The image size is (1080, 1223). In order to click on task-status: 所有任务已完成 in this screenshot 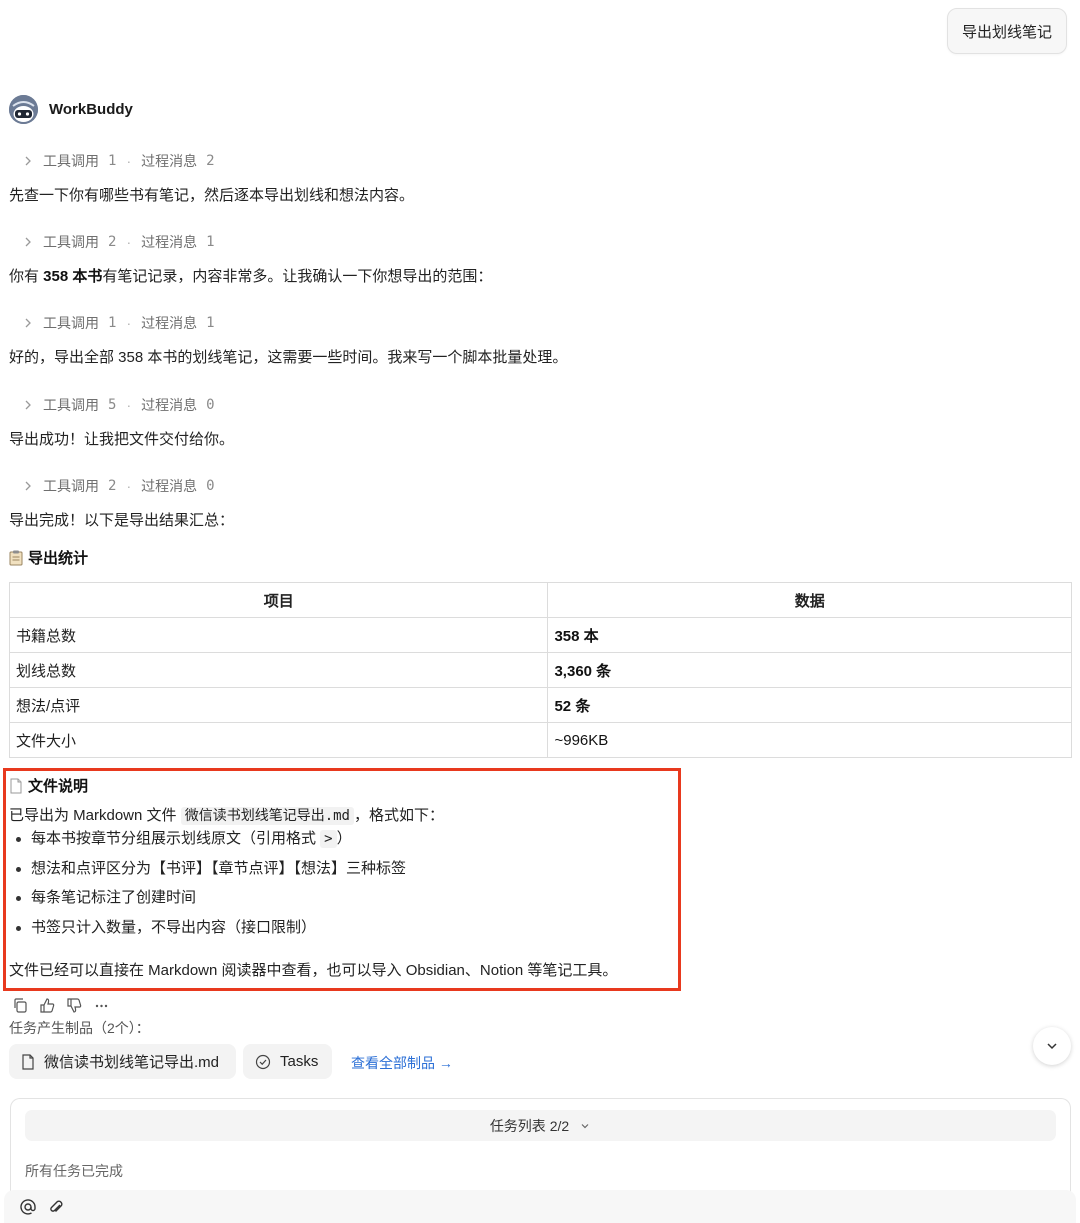, I will do `click(74, 1171)`.